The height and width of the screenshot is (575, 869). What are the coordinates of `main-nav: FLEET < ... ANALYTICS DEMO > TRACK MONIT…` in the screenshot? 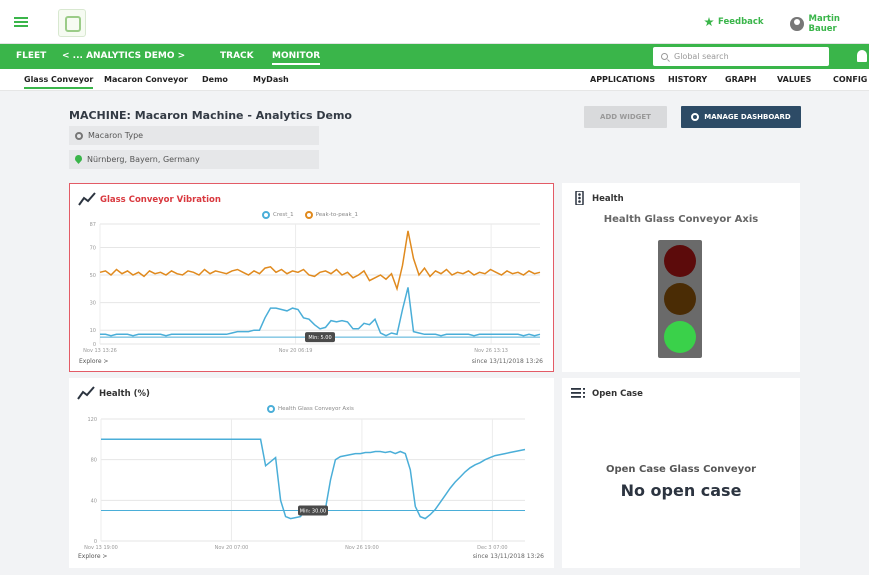 It's located at (434, 56).